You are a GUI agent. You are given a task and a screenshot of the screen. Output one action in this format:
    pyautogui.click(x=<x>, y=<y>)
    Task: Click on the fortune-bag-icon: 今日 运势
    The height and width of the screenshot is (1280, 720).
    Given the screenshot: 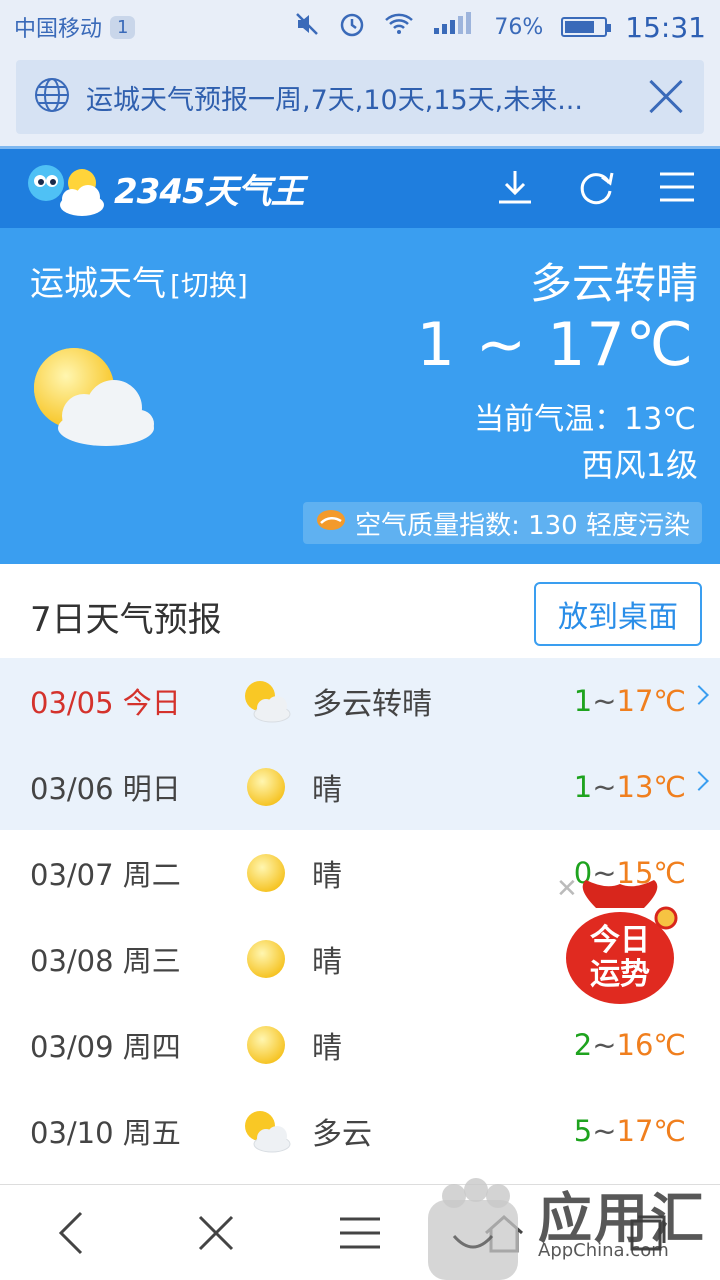 What is the action you would take?
    pyautogui.click(x=622, y=942)
    